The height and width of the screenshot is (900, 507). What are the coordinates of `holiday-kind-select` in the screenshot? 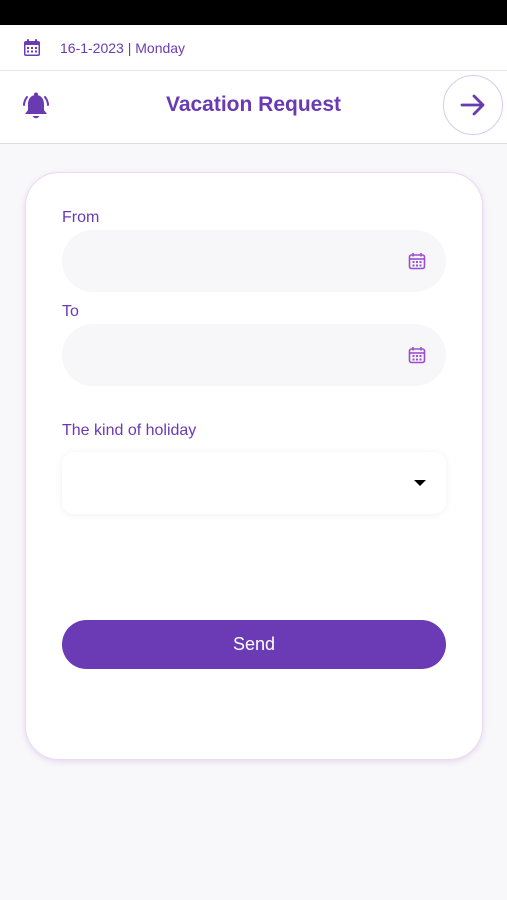 It's located at (254, 483).